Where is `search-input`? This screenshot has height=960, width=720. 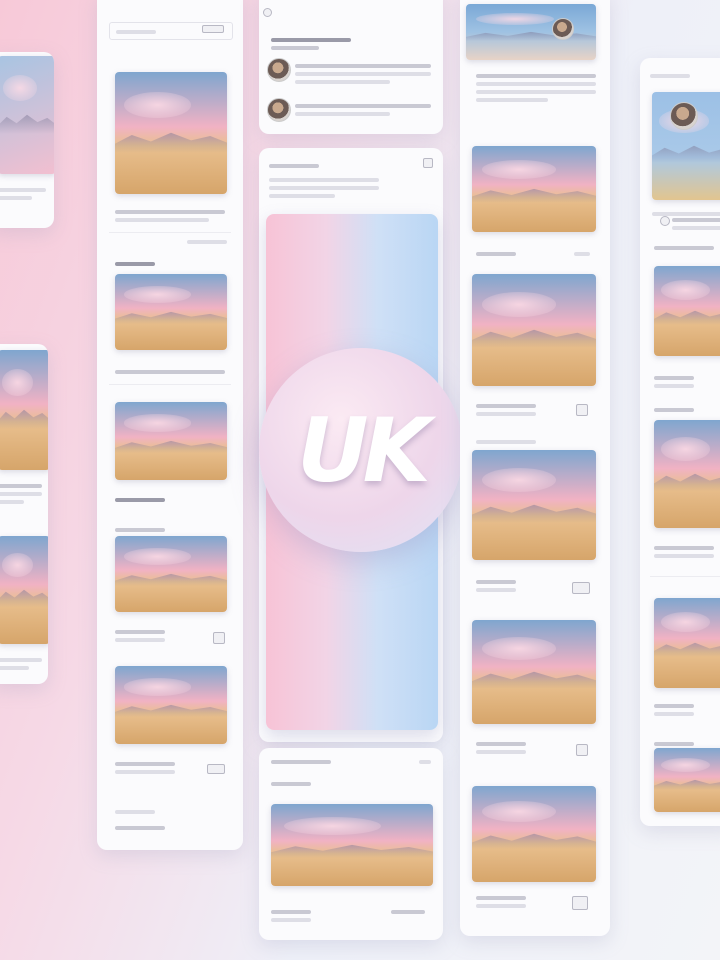
search-input is located at coordinates (171, 31).